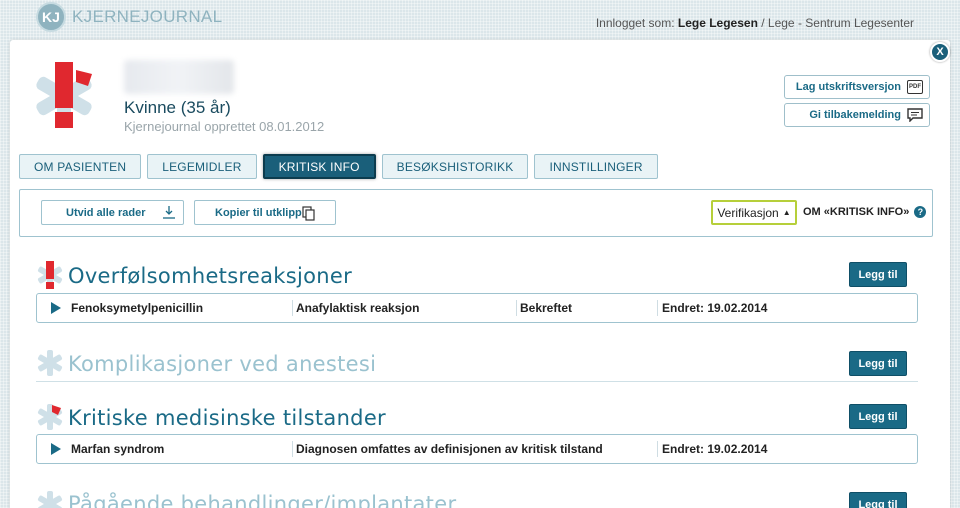 The width and height of the screenshot is (960, 508). I want to click on copy-icon, so click(308, 213).